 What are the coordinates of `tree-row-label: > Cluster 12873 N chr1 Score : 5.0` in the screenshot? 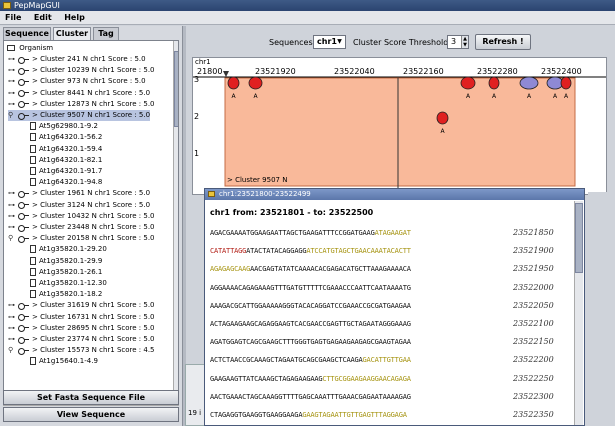 It's located at (93, 103).